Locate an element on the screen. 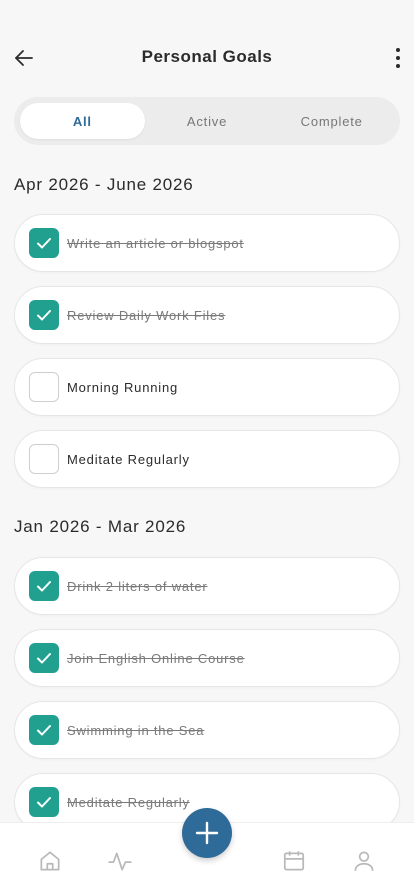 The width and height of the screenshot is (414, 896). goal-item: Meditate Regularly is located at coordinates (207, 459).